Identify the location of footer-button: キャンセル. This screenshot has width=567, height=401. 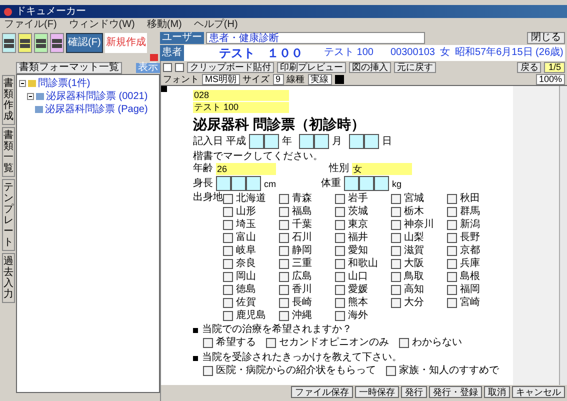
(538, 392).